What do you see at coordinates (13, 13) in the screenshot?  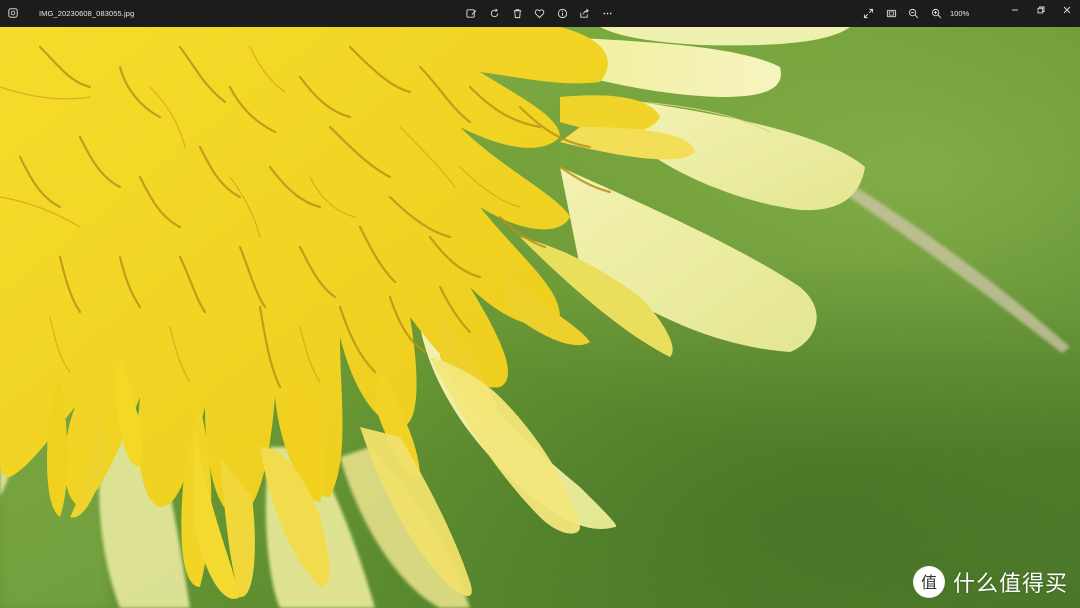 I see `photos-app-icon` at bounding box center [13, 13].